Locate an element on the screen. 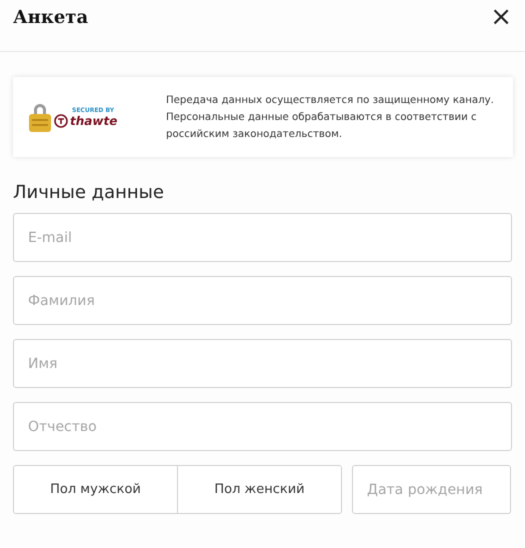  badge-brand: thawte is located at coordinates (94, 121).